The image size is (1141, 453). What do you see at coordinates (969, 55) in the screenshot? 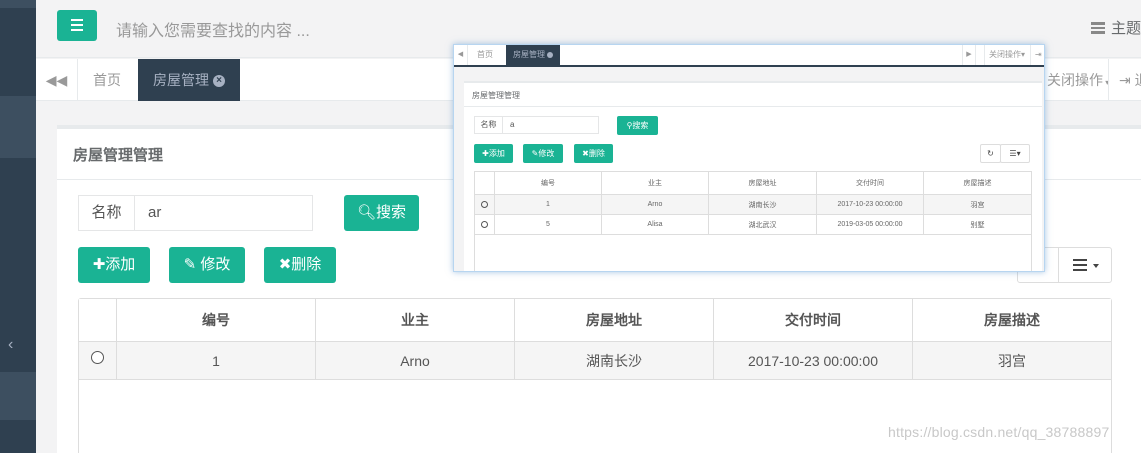
I see `popup-tab-scroll-right-icon: ▶` at bounding box center [969, 55].